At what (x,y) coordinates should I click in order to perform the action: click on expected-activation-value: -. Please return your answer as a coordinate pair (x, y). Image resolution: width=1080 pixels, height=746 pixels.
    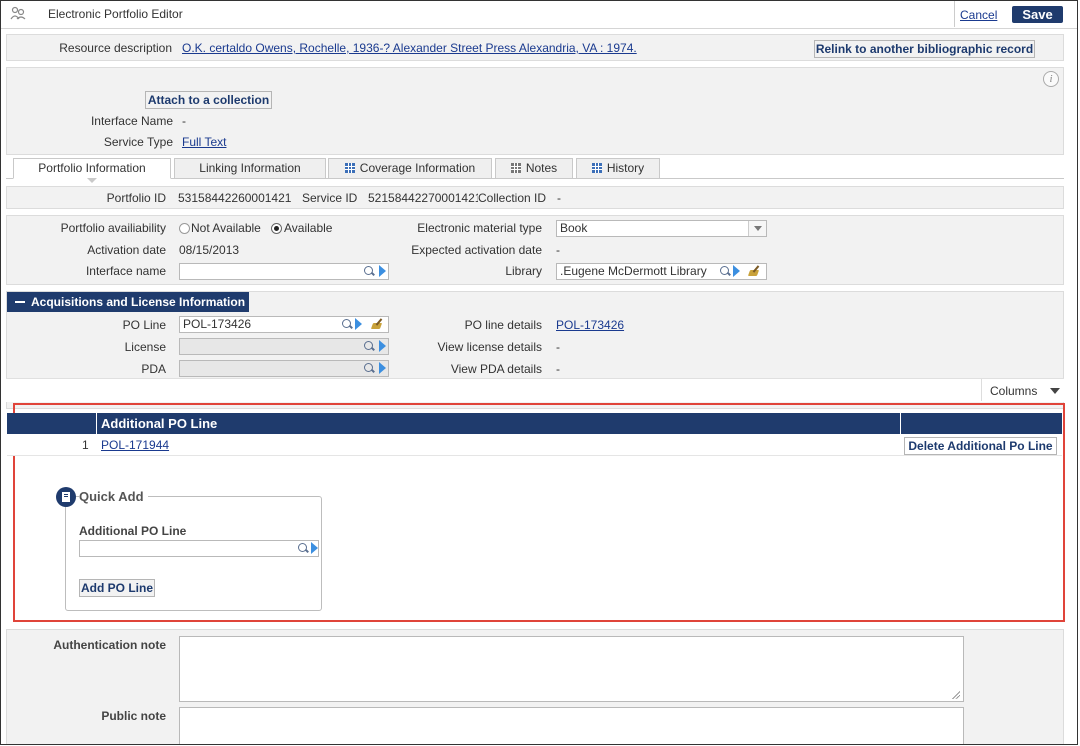
    Looking at the image, I should click on (558, 250).